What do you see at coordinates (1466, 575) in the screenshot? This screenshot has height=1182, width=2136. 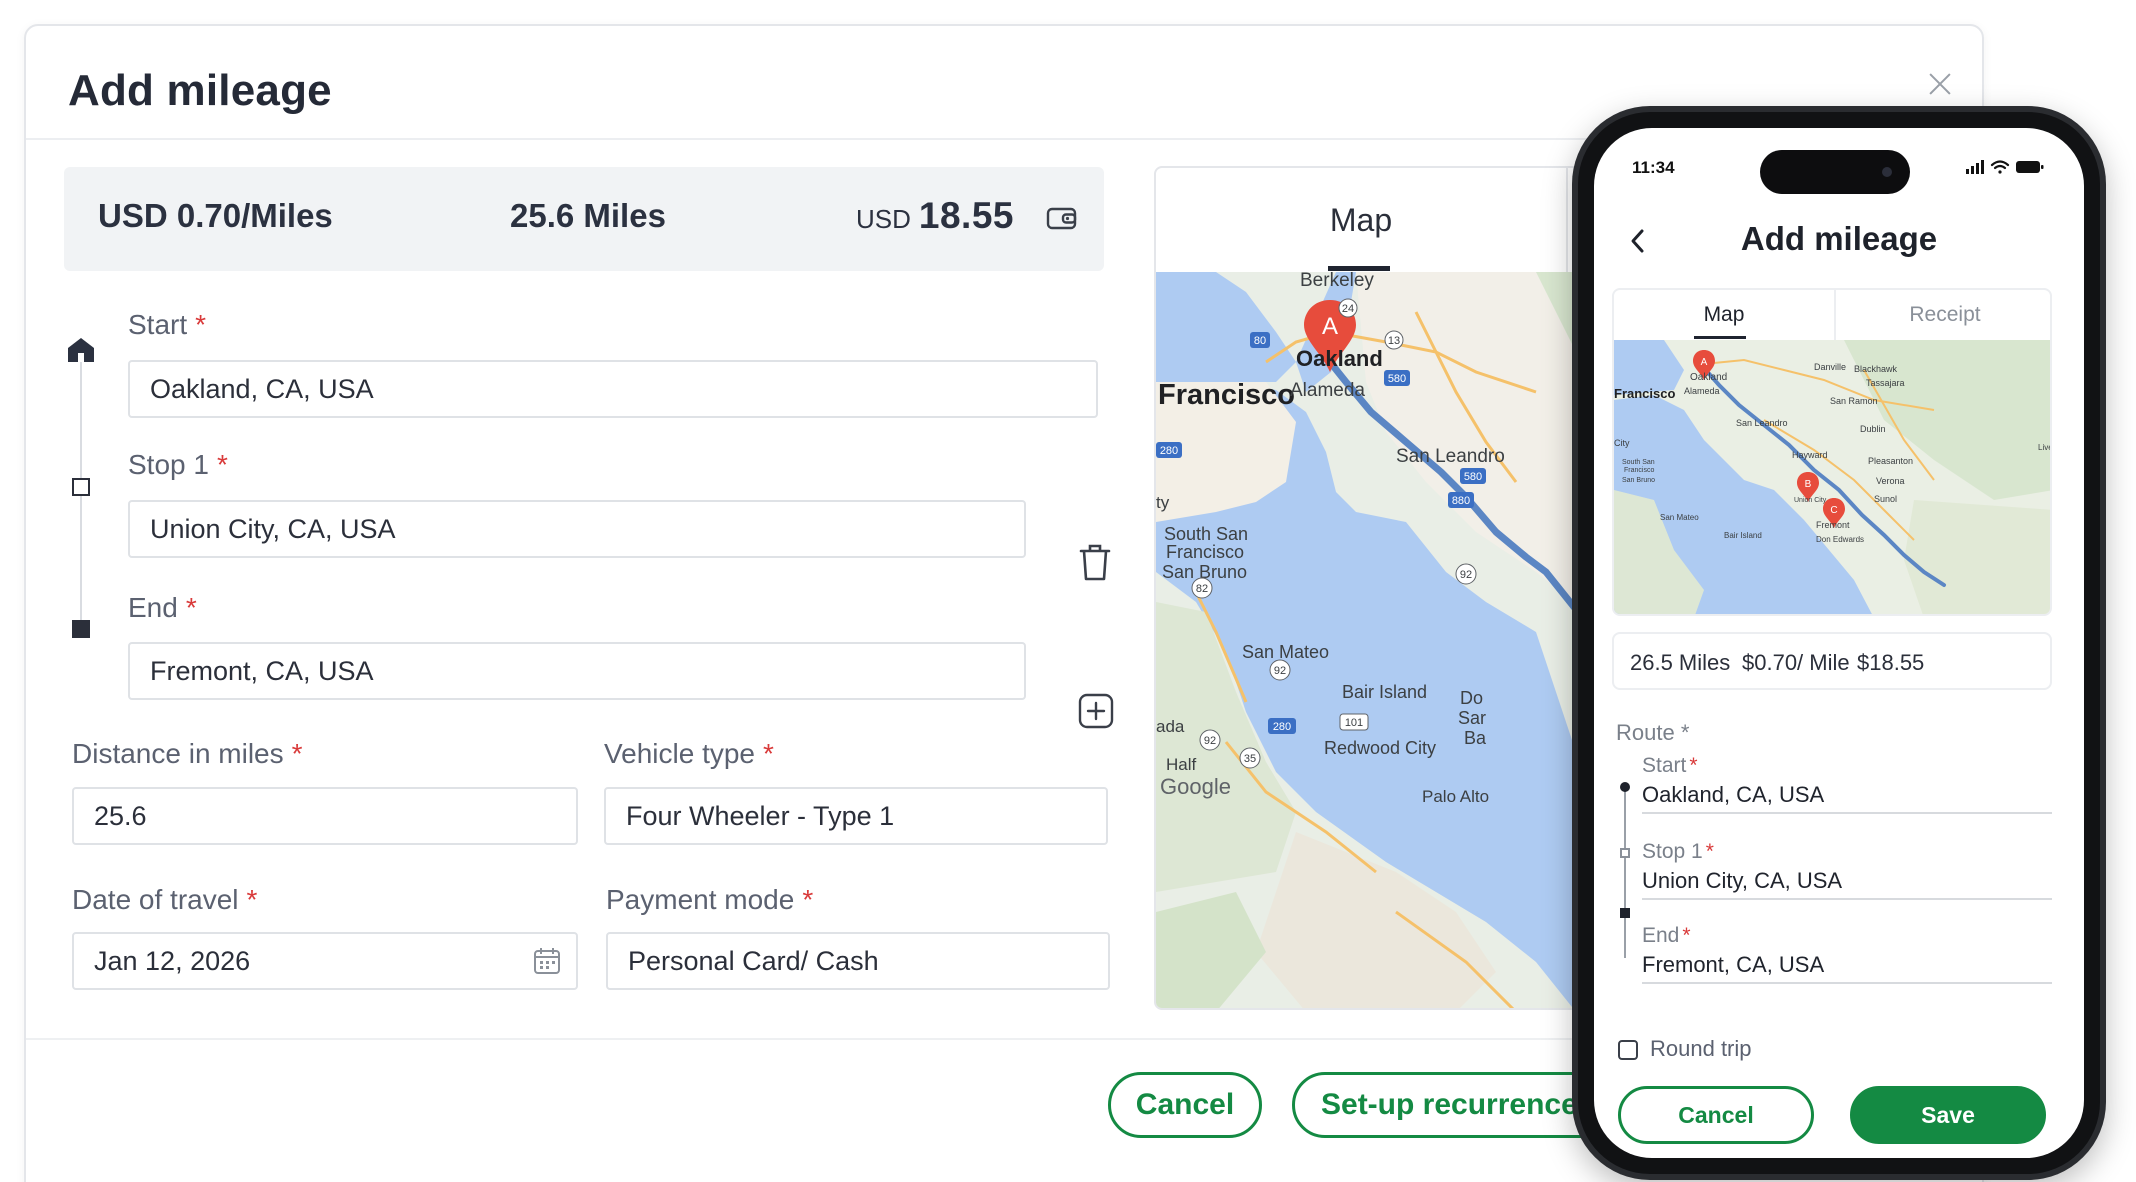 I see `shield-92a: 92` at bounding box center [1466, 575].